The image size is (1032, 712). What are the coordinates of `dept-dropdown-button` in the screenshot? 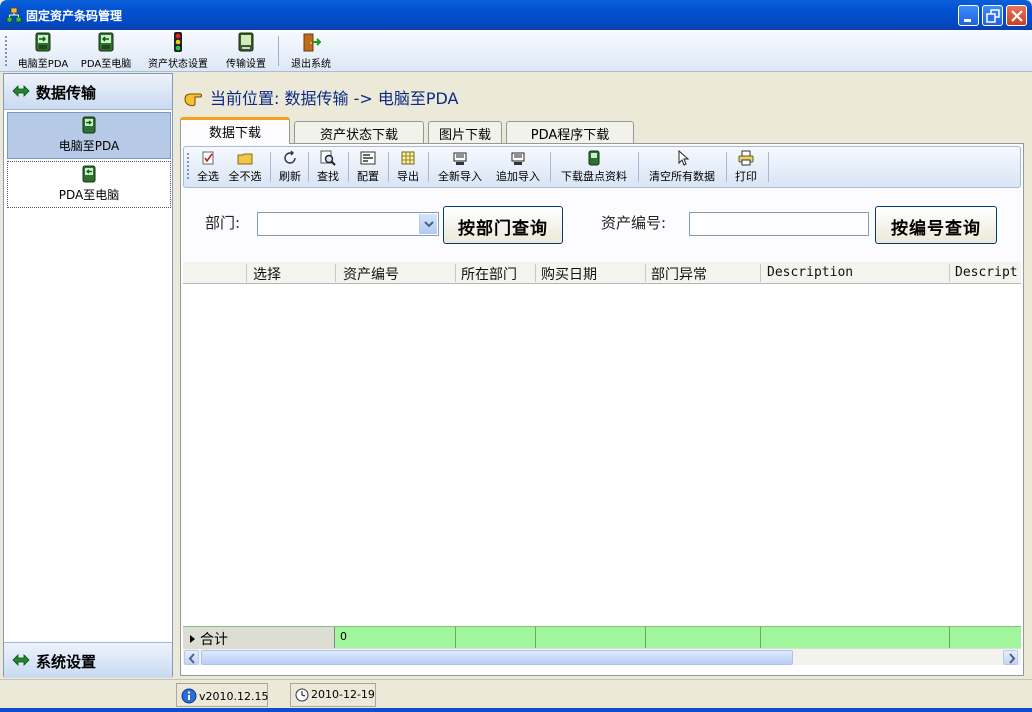 It's located at (428, 224).